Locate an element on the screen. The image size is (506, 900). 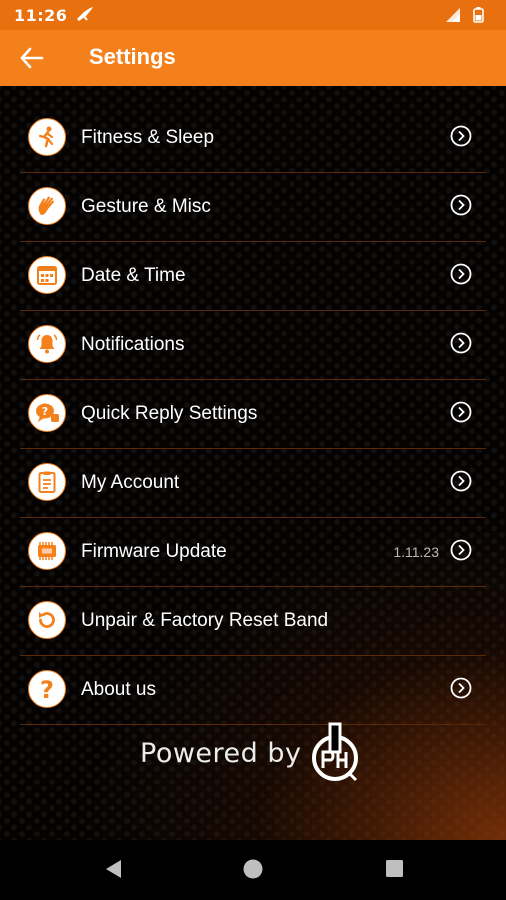
signal-icon is located at coordinates (465, 15).